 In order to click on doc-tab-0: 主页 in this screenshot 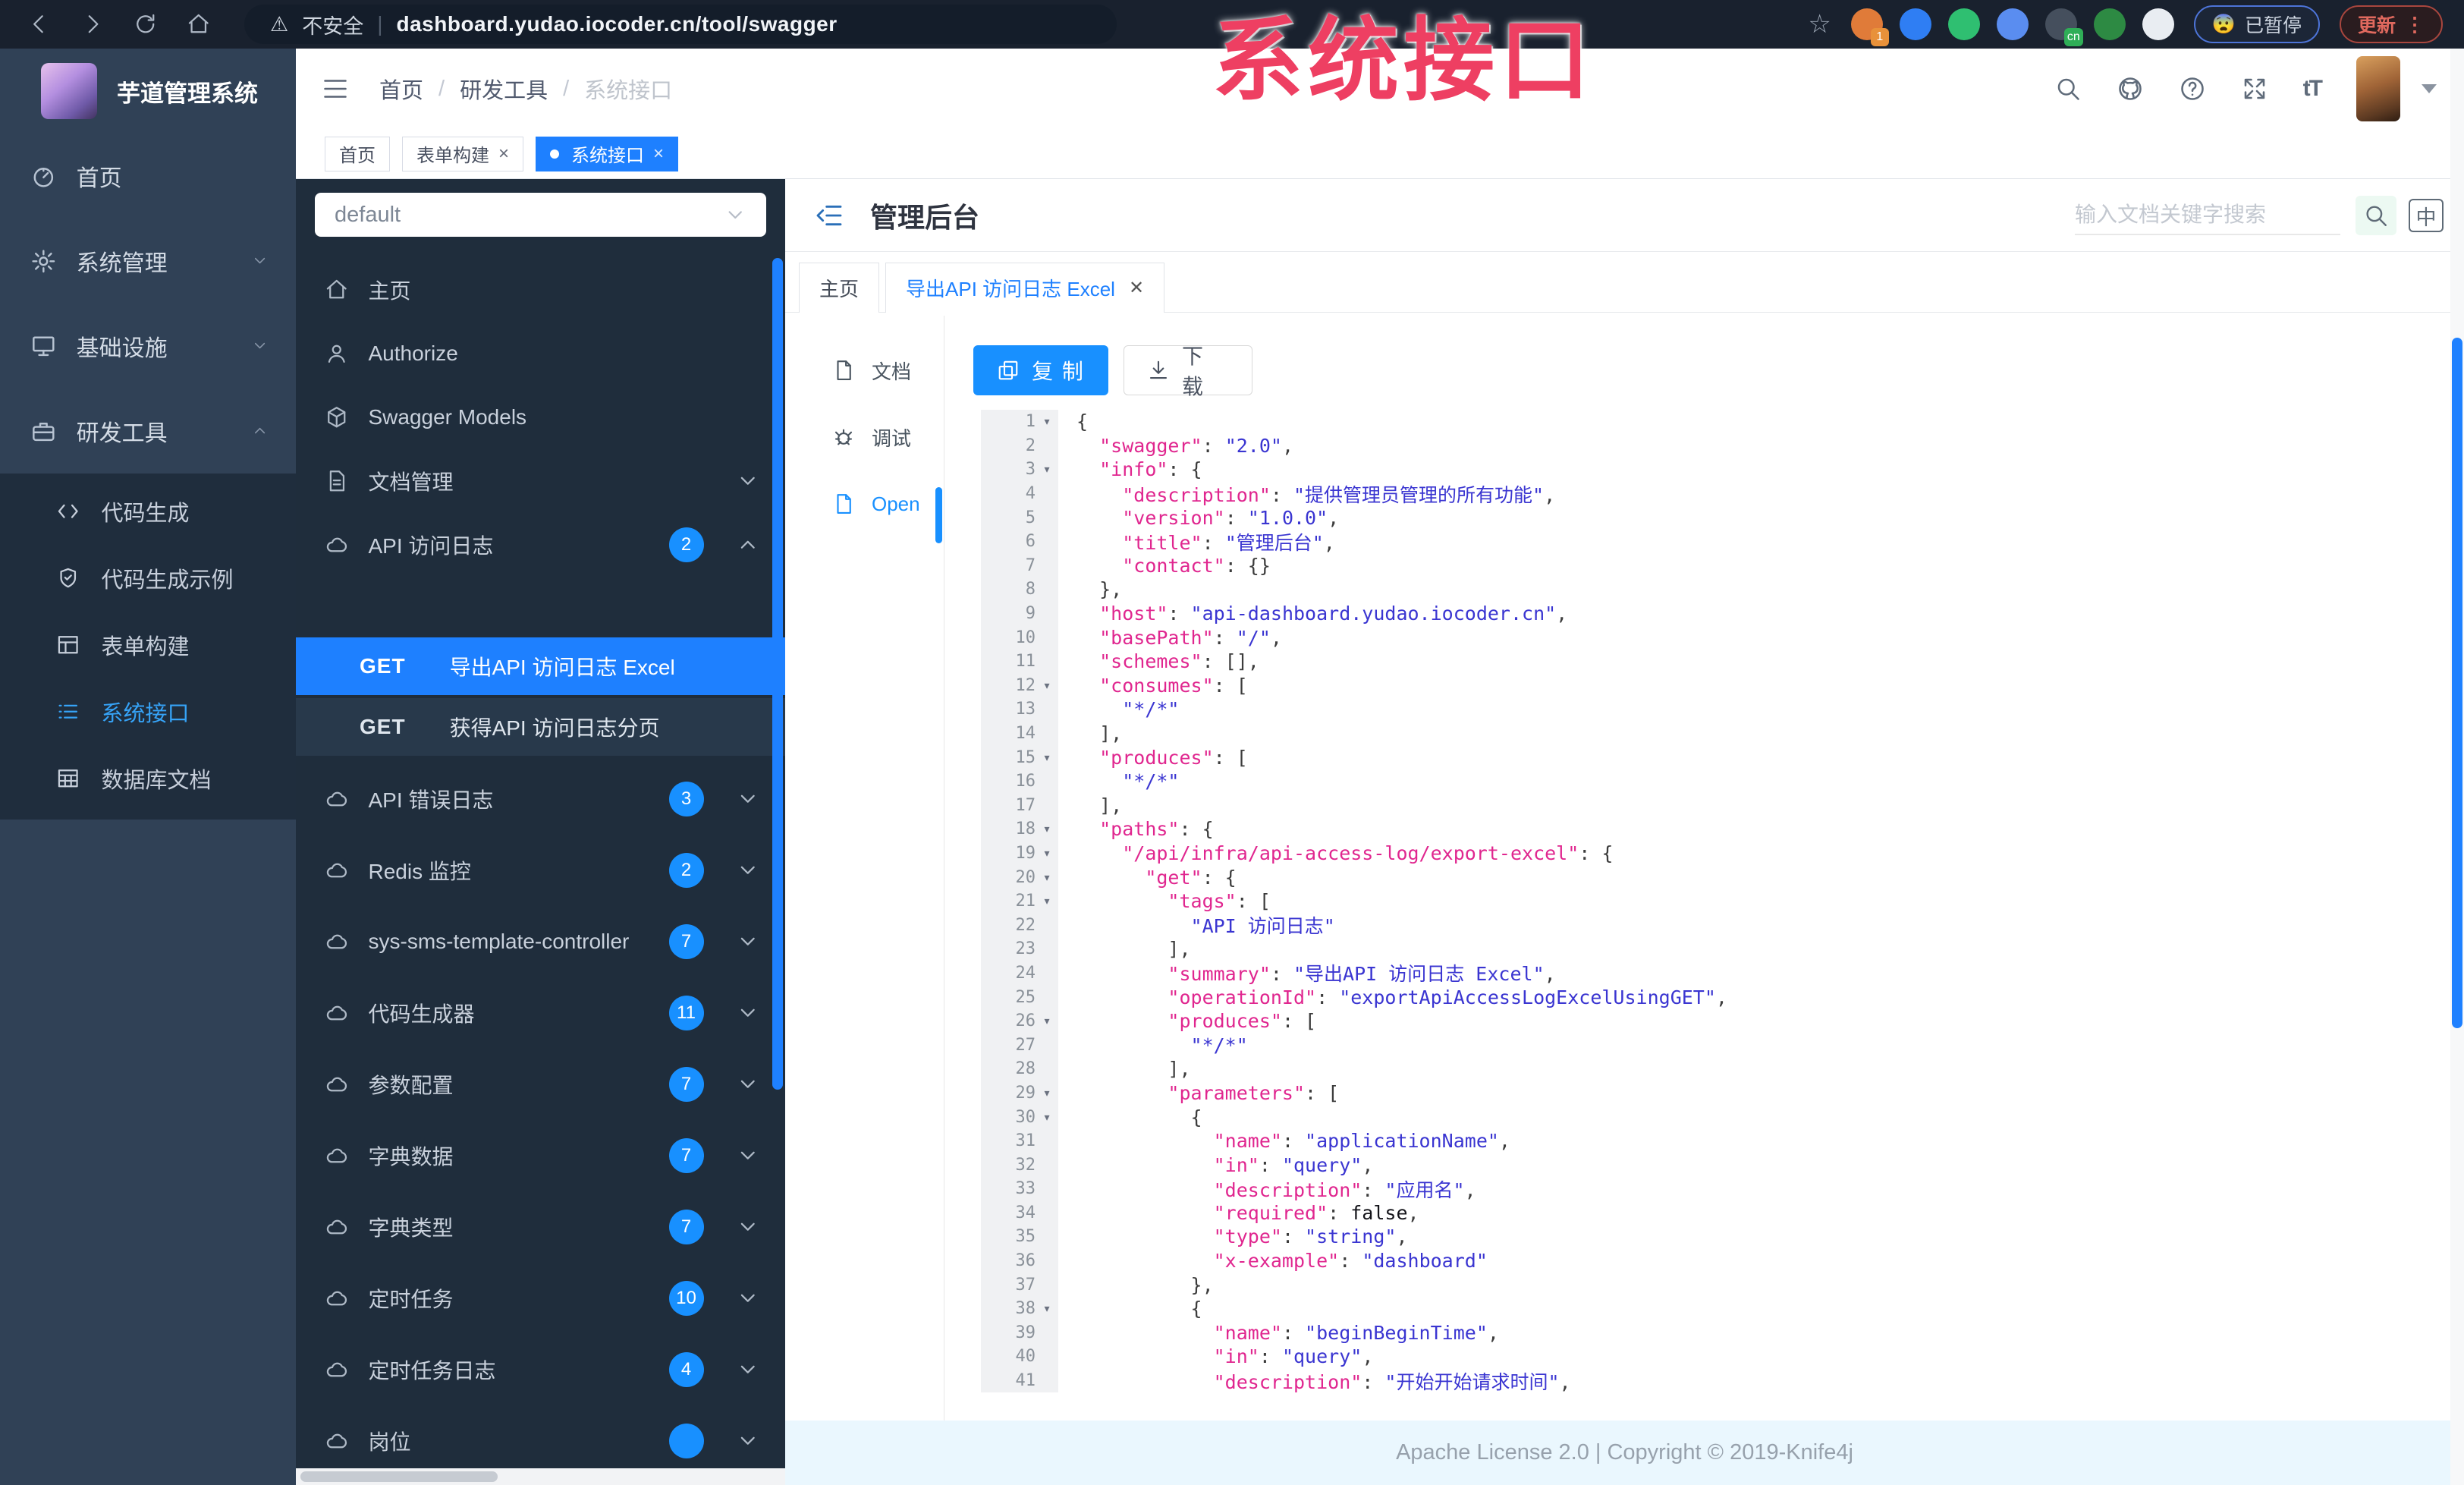, I will do `click(839, 288)`.